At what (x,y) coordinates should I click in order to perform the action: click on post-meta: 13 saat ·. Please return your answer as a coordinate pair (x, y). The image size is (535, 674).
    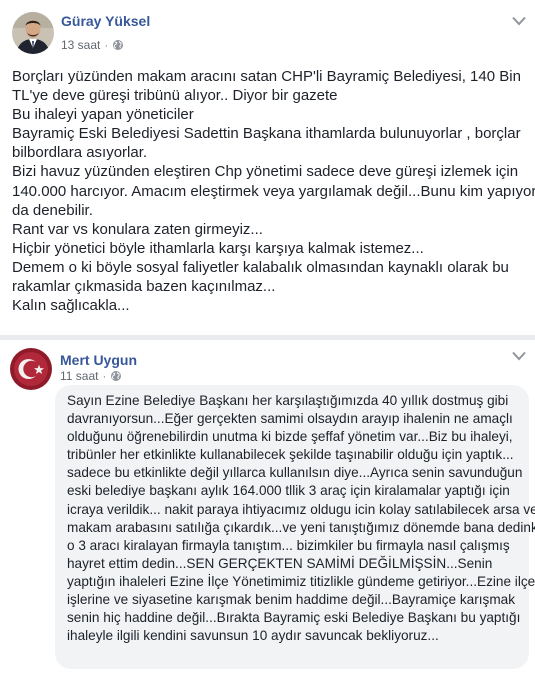
    Looking at the image, I should click on (92, 45).